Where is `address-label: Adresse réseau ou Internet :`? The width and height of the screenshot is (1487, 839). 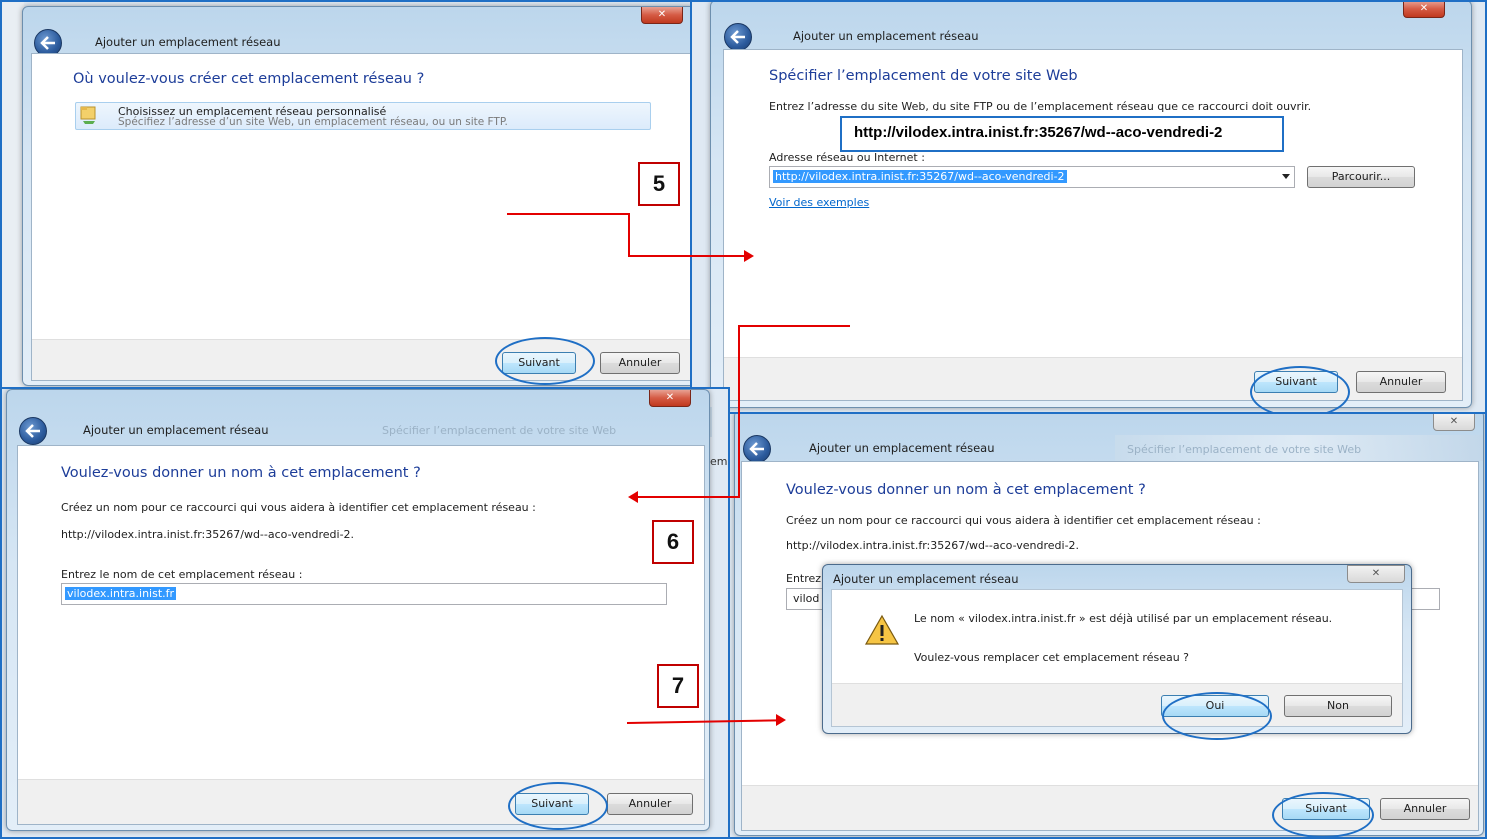
address-label: Adresse réseau ou Internet : is located at coordinates (847, 157).